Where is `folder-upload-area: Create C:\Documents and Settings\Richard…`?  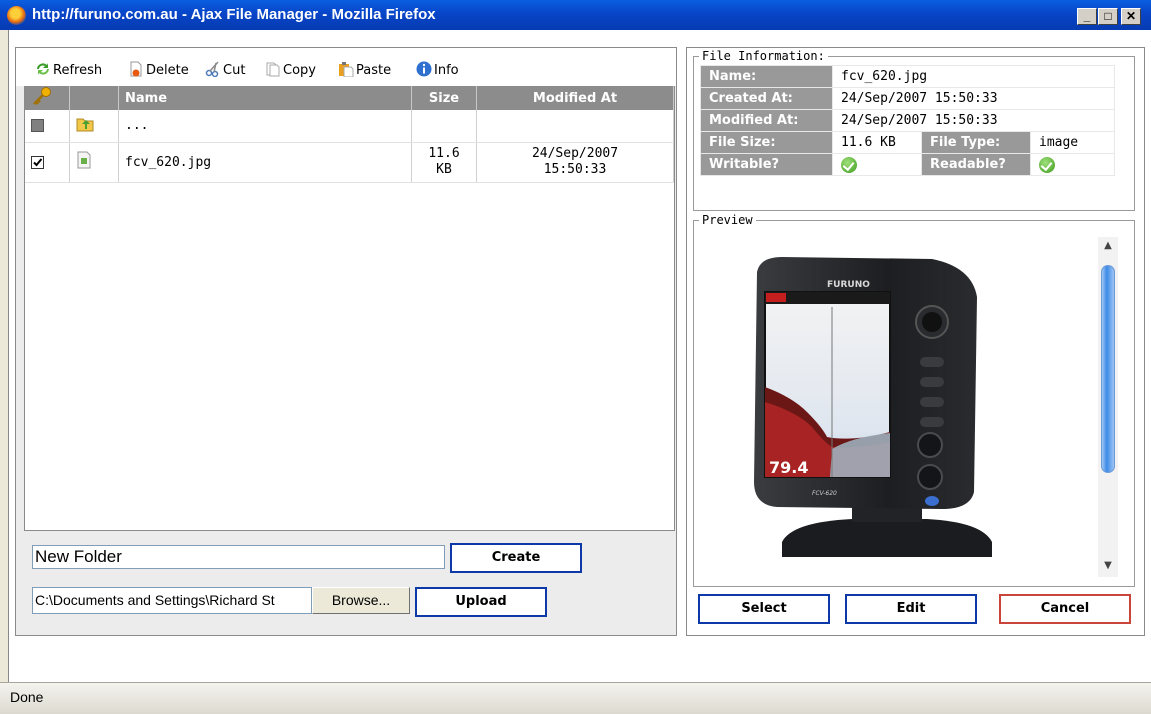
folder-upload-area: Create C:\Documents and Settings\Richard… is located at coordinates (346, 583).